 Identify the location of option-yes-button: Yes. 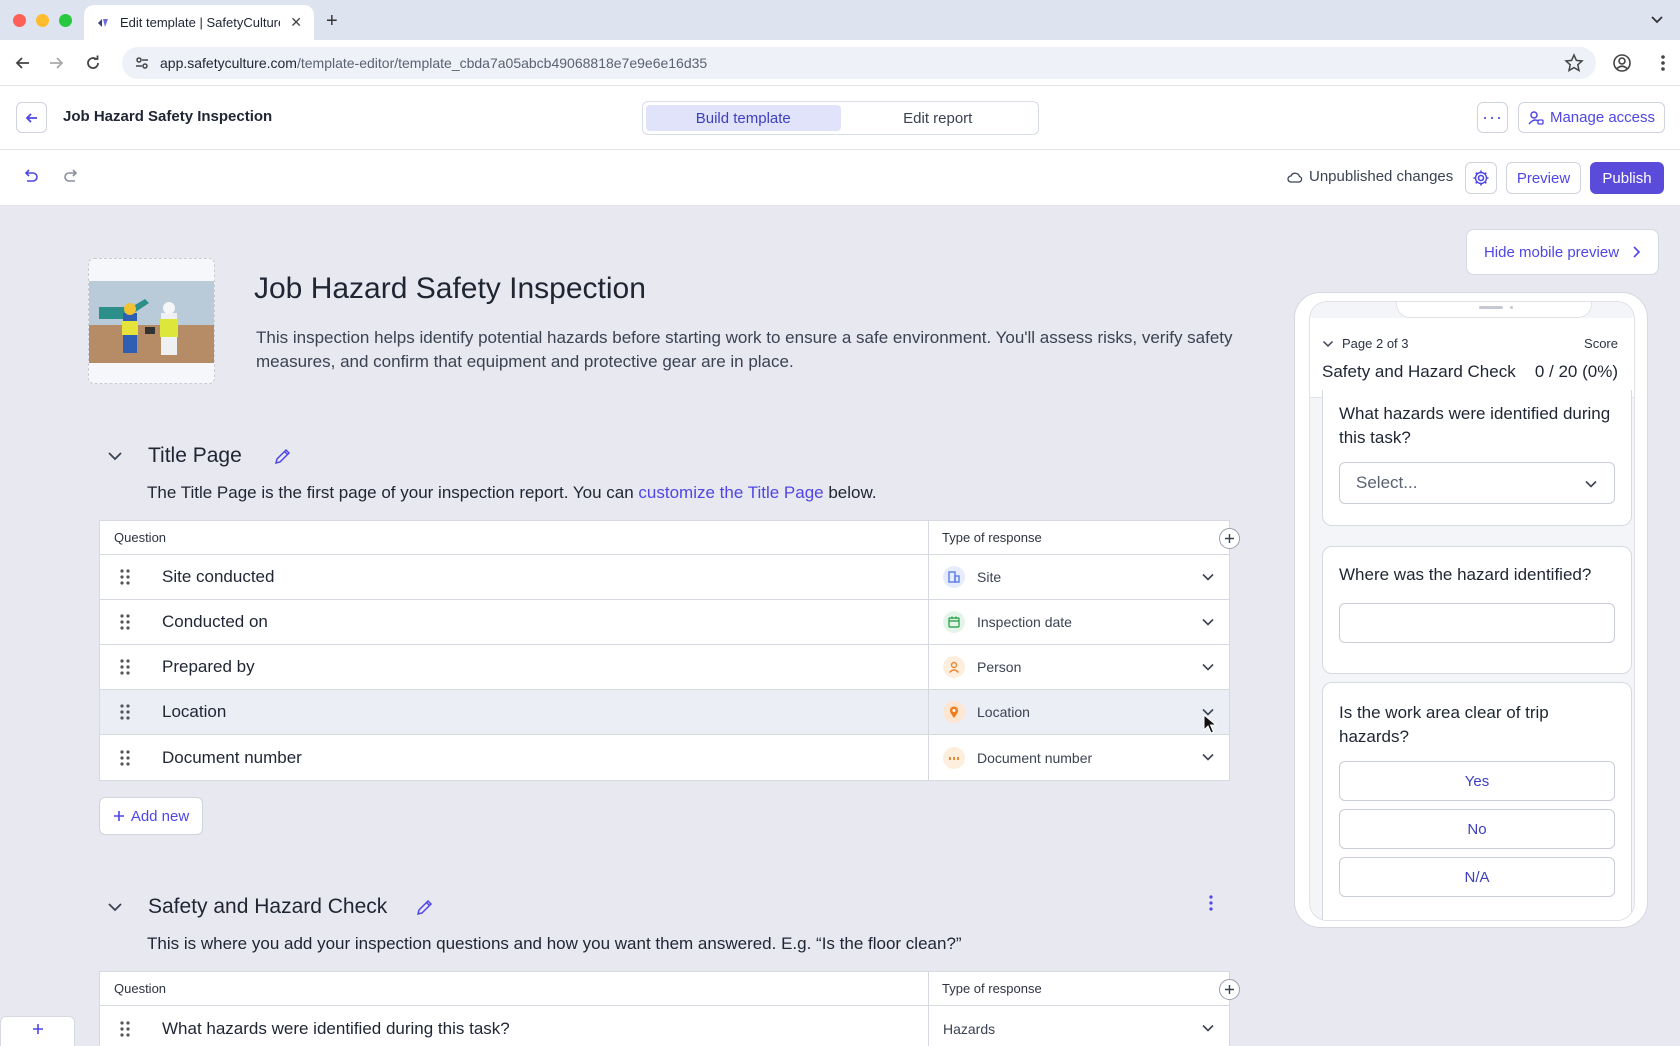
(1477, 781).